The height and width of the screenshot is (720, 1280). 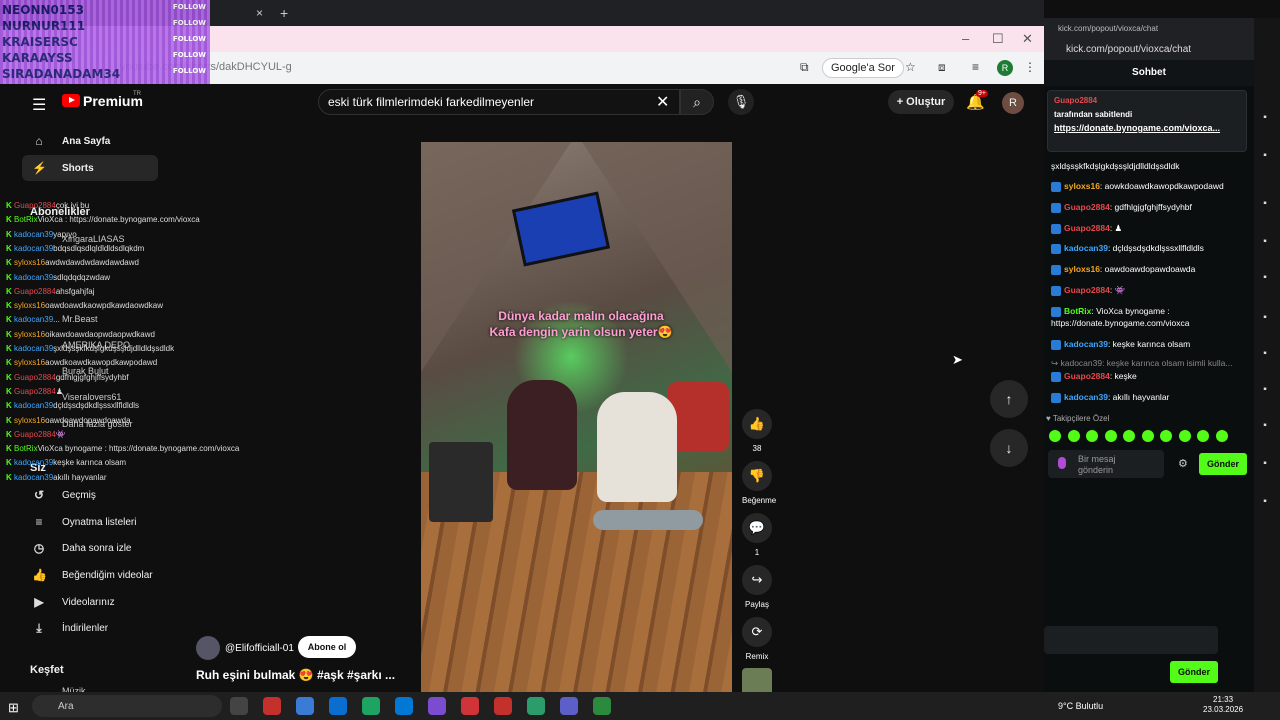 What do you see at coordinates (259, 648) in the screenshot?
I see `channel-name: @Elifofficiall-01` at bounding box center [259, 648].